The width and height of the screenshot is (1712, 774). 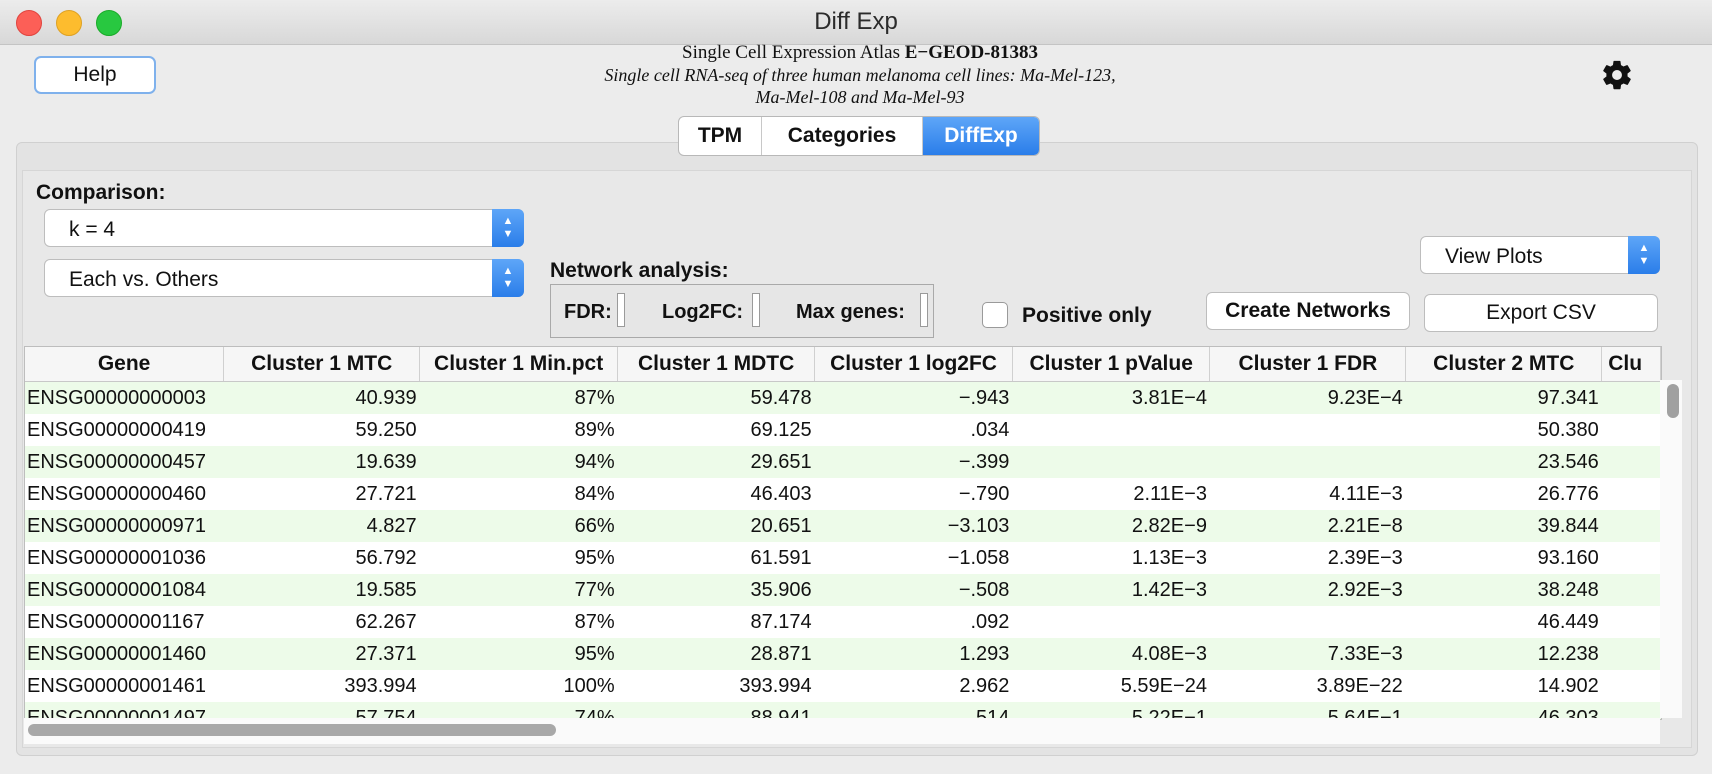 What do you see at coordinates (519, 364) in the screenshot?
I see `column-header-c1-minpct: Cluster 1 Min.pct` at bounding box center [519, 364].